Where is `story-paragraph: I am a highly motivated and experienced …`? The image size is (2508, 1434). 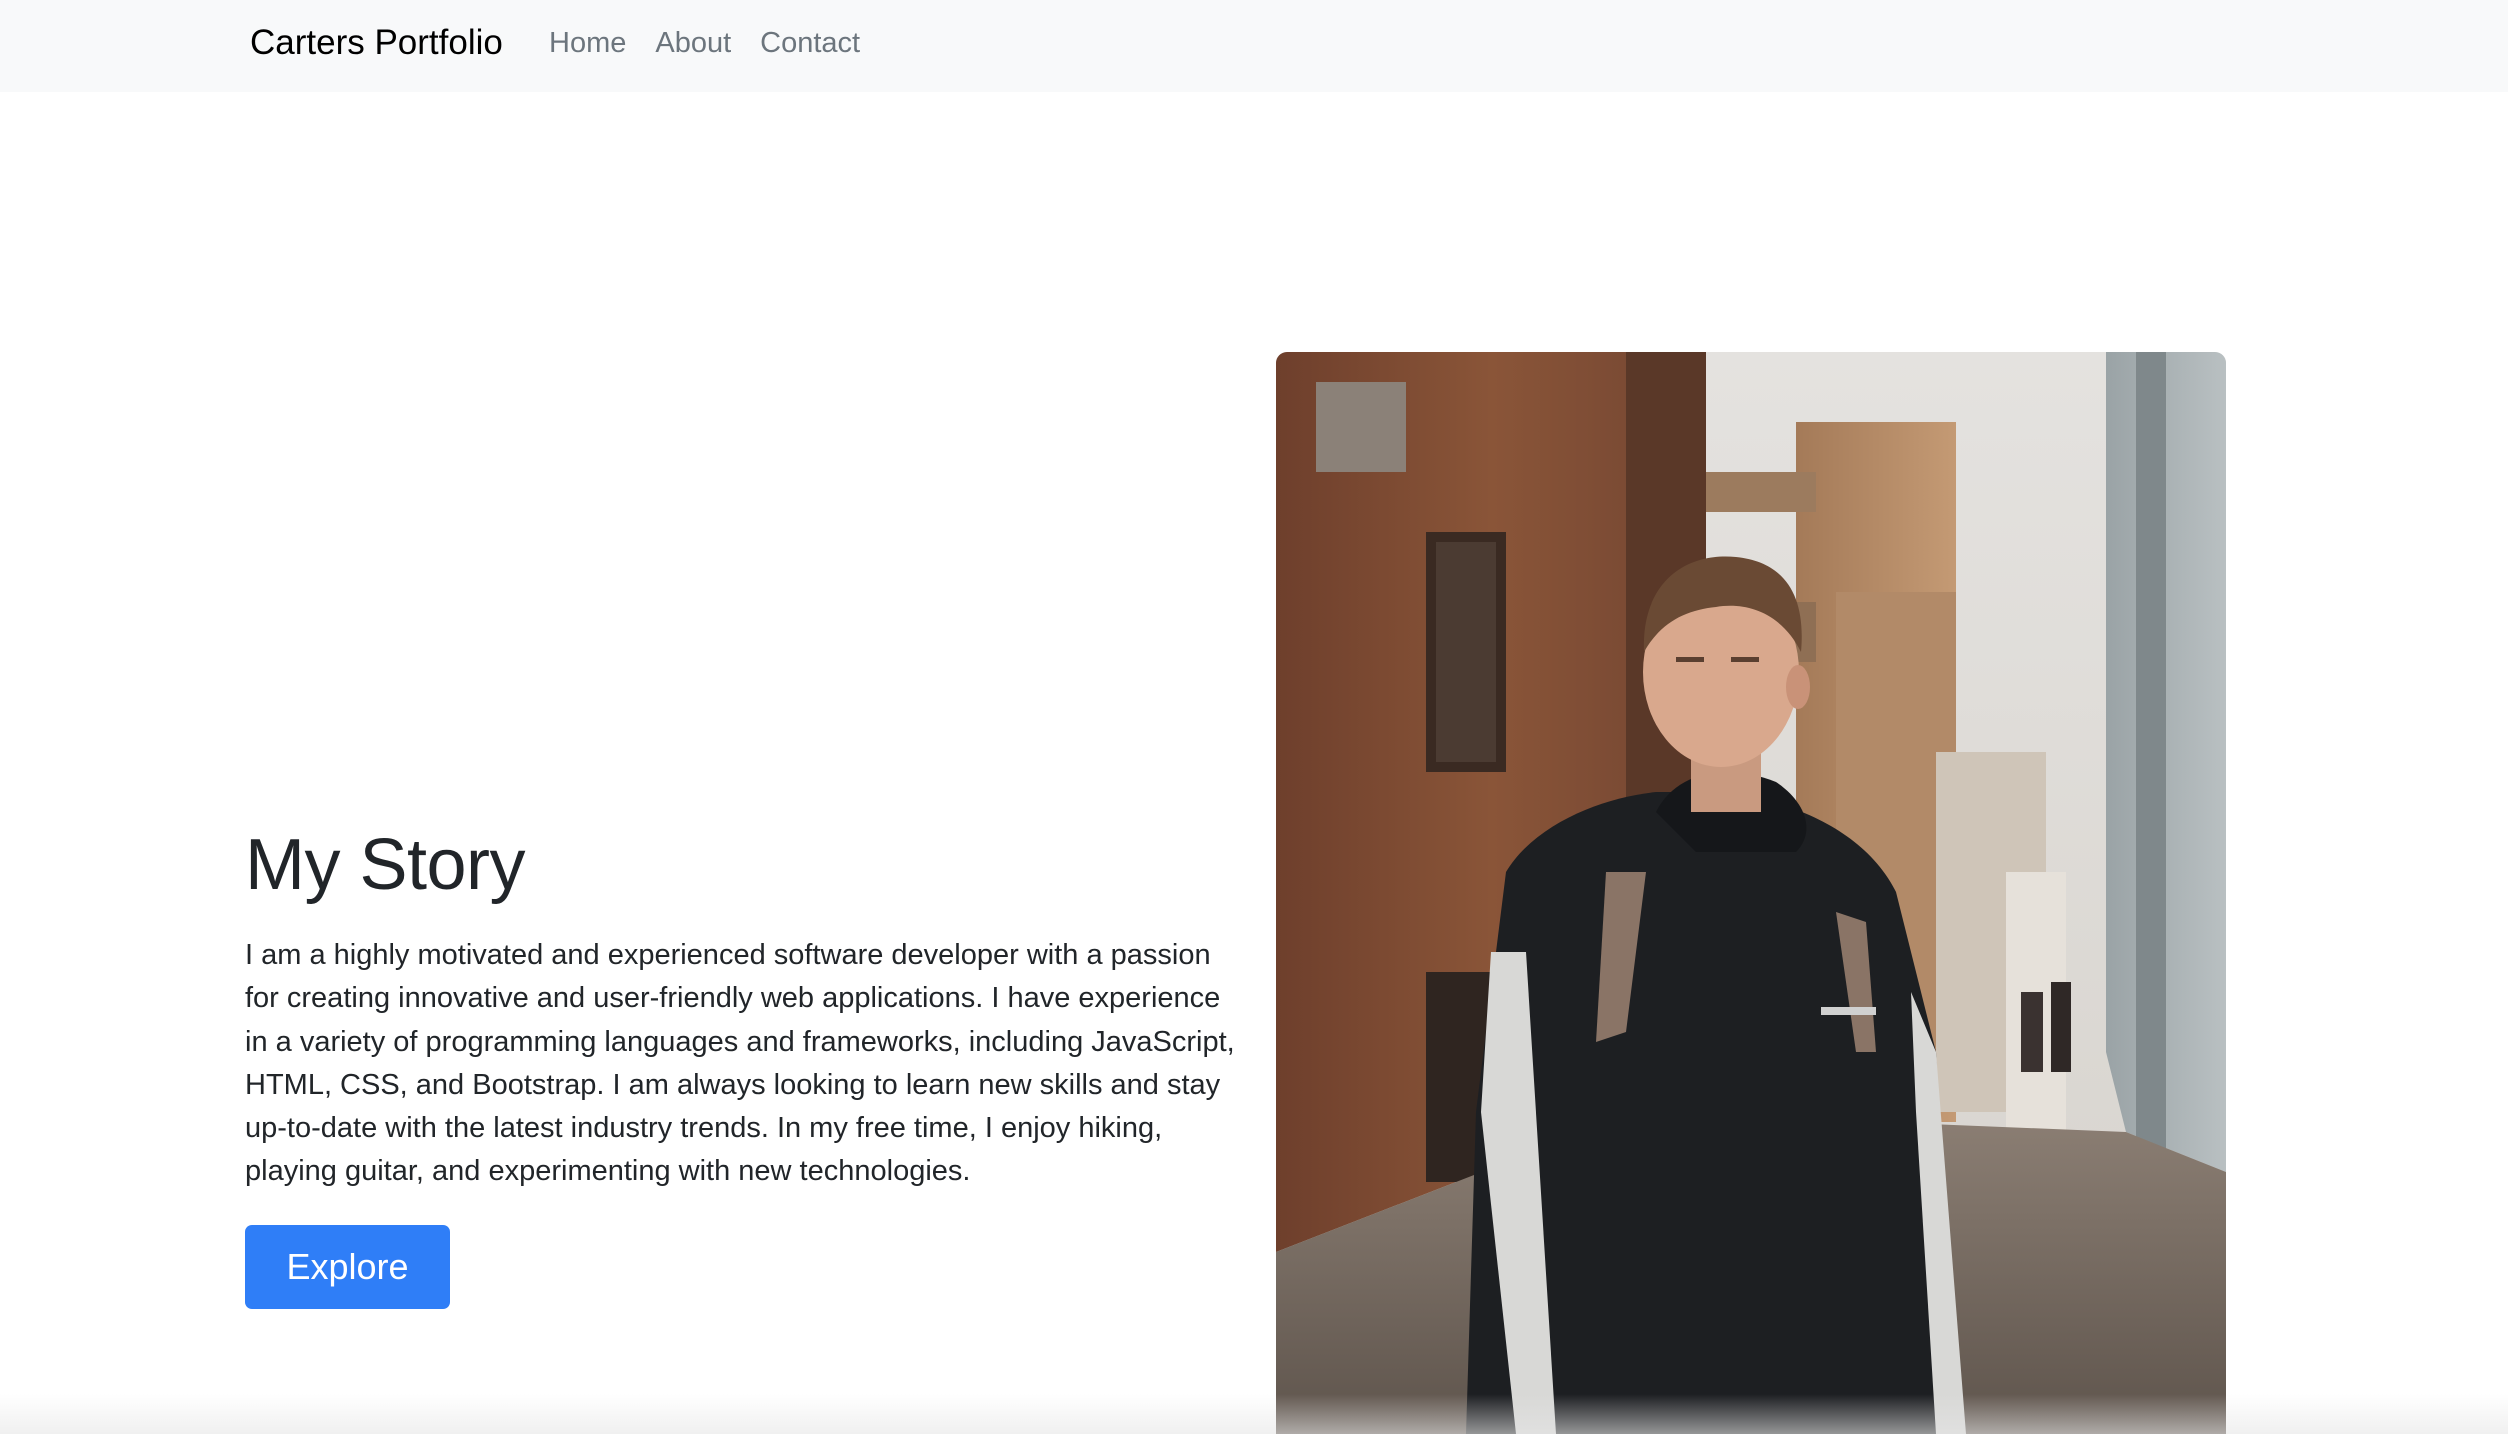
story-paragraph: I am a highly motivated and experienced … is located at coordinates (750, 1064).